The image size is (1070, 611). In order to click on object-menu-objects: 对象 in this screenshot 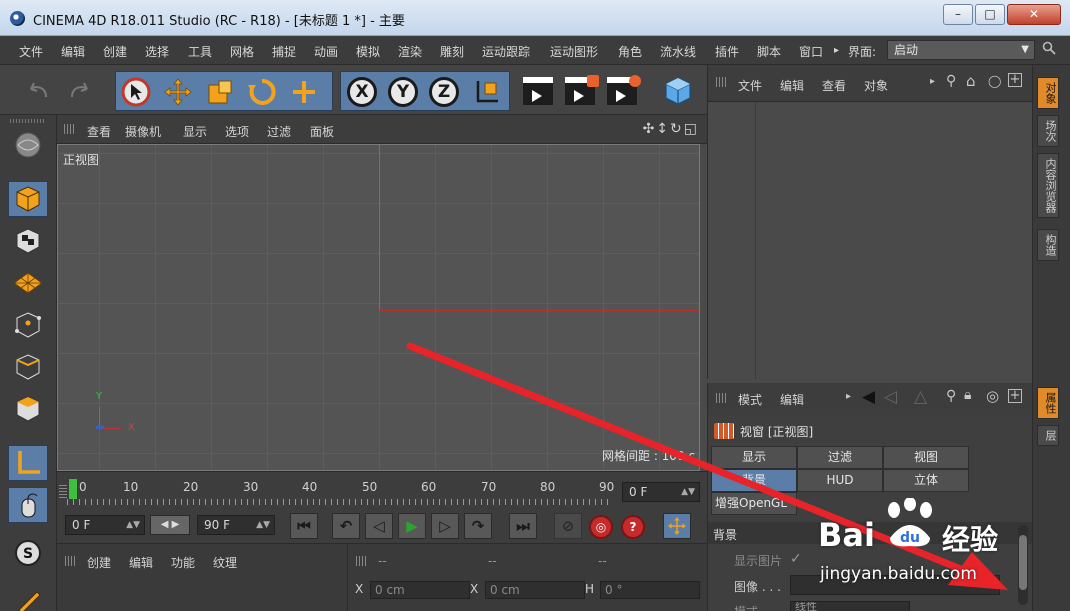, I will do `click(876, 85)`.